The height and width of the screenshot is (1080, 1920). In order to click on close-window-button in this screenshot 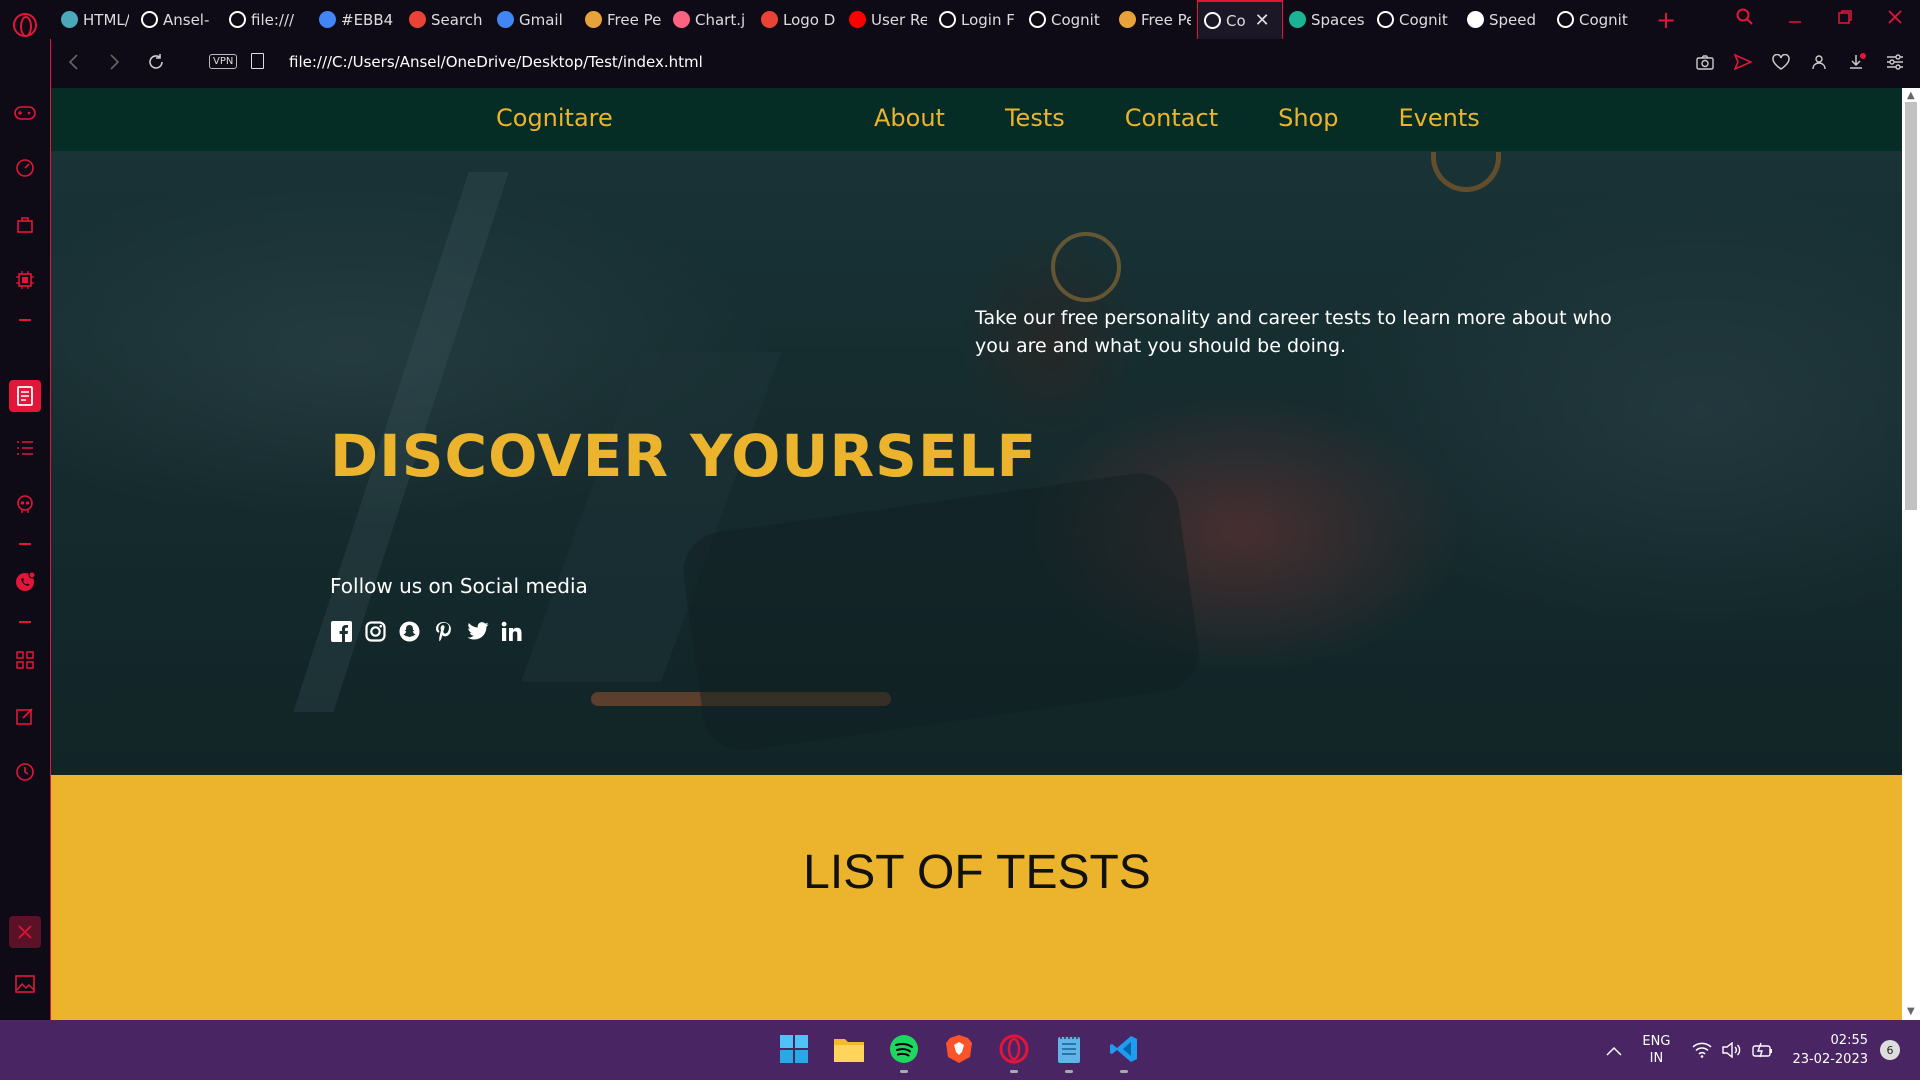, I will do `click(1895, 19)`.